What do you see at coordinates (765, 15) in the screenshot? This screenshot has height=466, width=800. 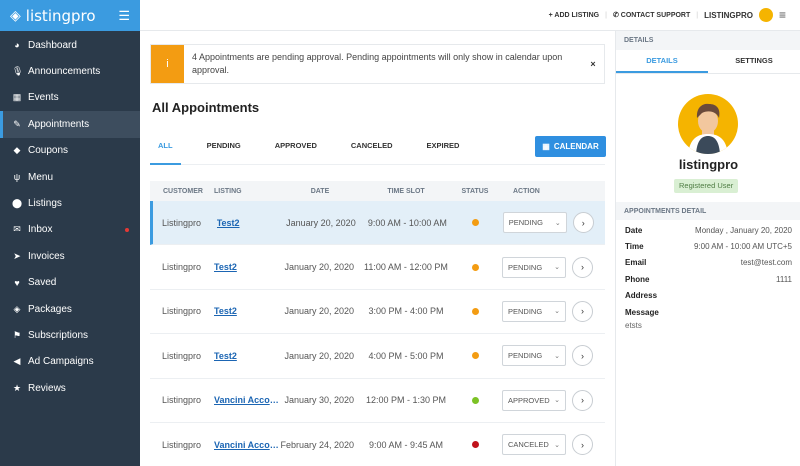 I see `user-avatar` at bounding box center [765, 15].